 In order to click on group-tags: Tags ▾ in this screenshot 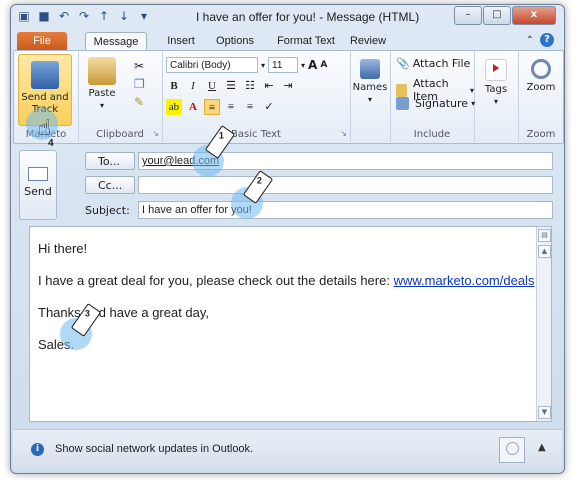, I will do `click(496, 96)`.